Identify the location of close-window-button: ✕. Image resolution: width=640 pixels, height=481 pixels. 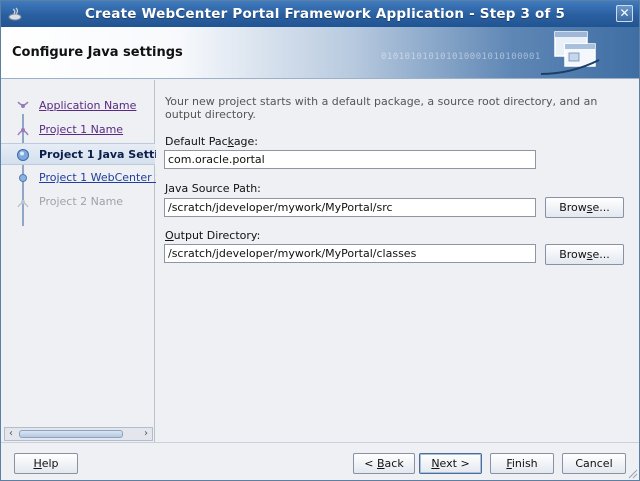
(624, 13).